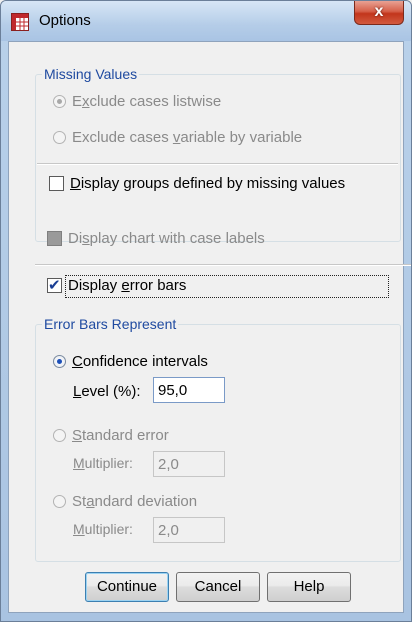  What do you see at coordinates (65, 20) in the screenshot?
I see `window-title: Options` at bounding box center [65, 20].